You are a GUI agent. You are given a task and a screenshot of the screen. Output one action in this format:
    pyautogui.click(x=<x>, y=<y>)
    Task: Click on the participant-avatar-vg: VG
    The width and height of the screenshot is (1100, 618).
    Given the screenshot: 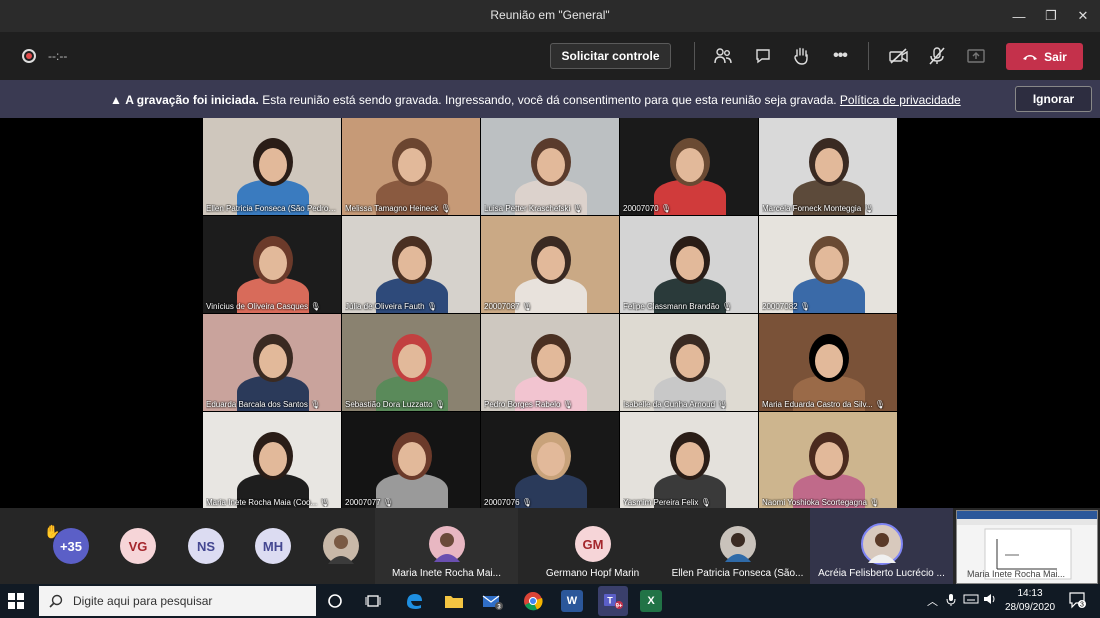 What is the action you would take?
    pyautogui.click(x=138, y=546)
    